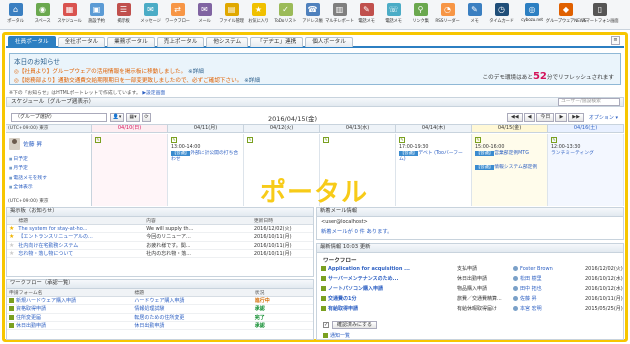 This screenshot has width=630, height=344. I want to click on update-row: 有給取得申請 有給休暇取得届け 本宮 宏明 2015/05/25(月), so click(470, 309).